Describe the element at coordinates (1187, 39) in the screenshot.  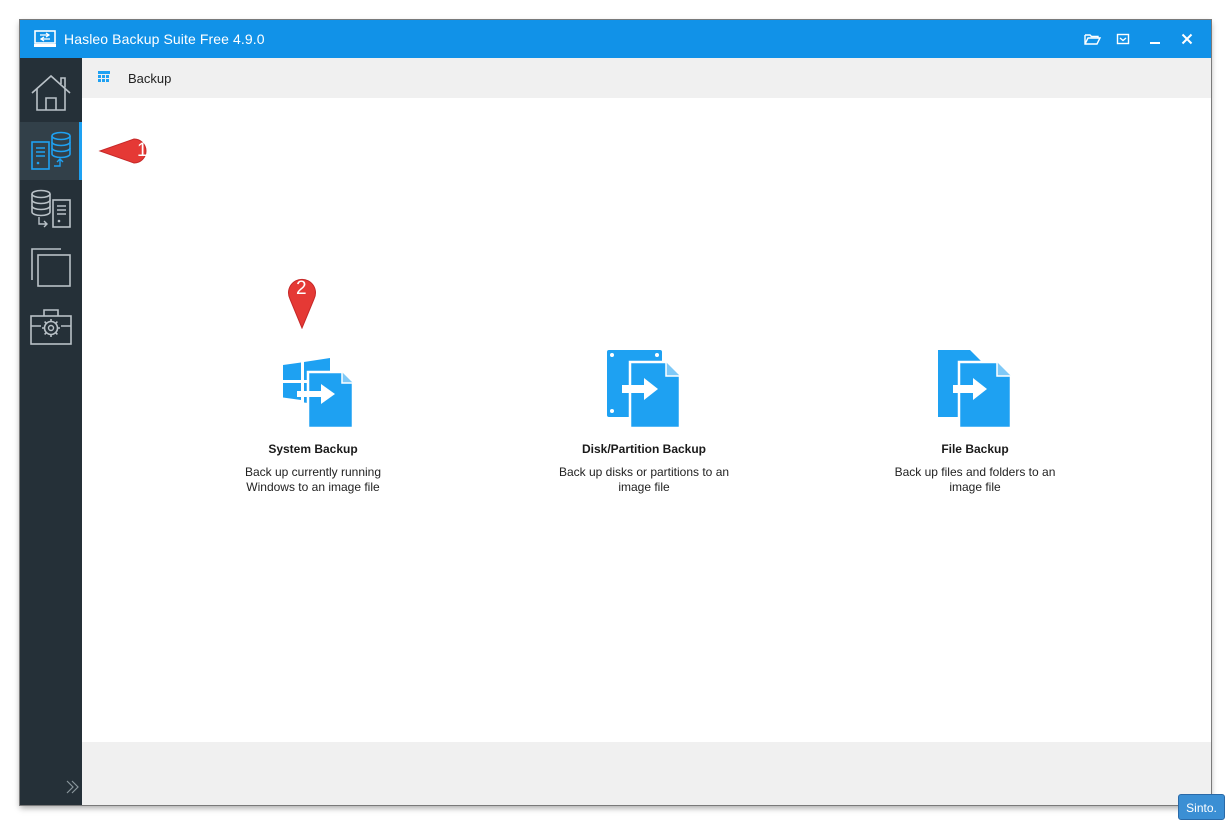
I see `close-icon` at that location.